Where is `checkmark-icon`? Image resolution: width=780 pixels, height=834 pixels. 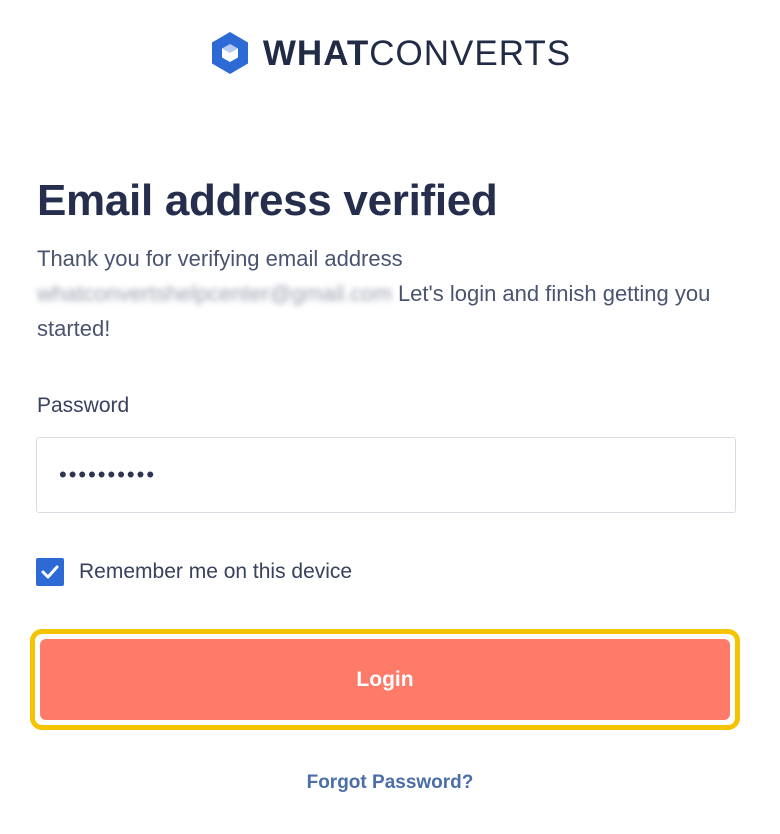
checkmark-icon is located at coordinates (50, 572).